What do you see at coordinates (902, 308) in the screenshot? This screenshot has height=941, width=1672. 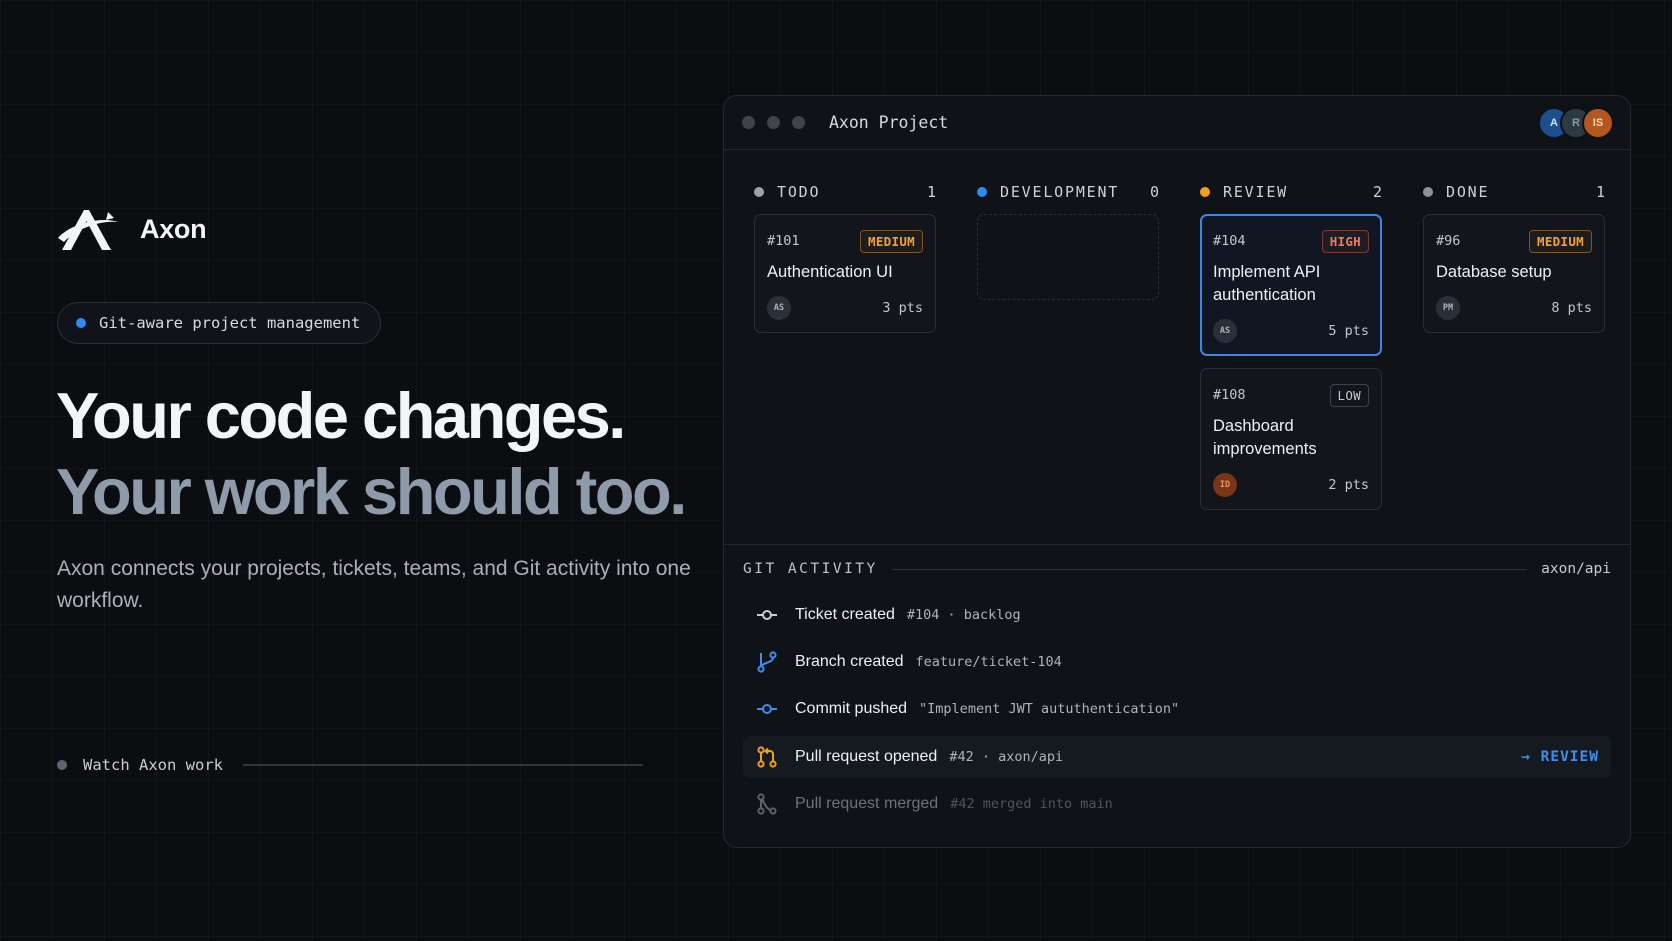 I see `story-points: 3 pts` at bounding box center [902, 308].